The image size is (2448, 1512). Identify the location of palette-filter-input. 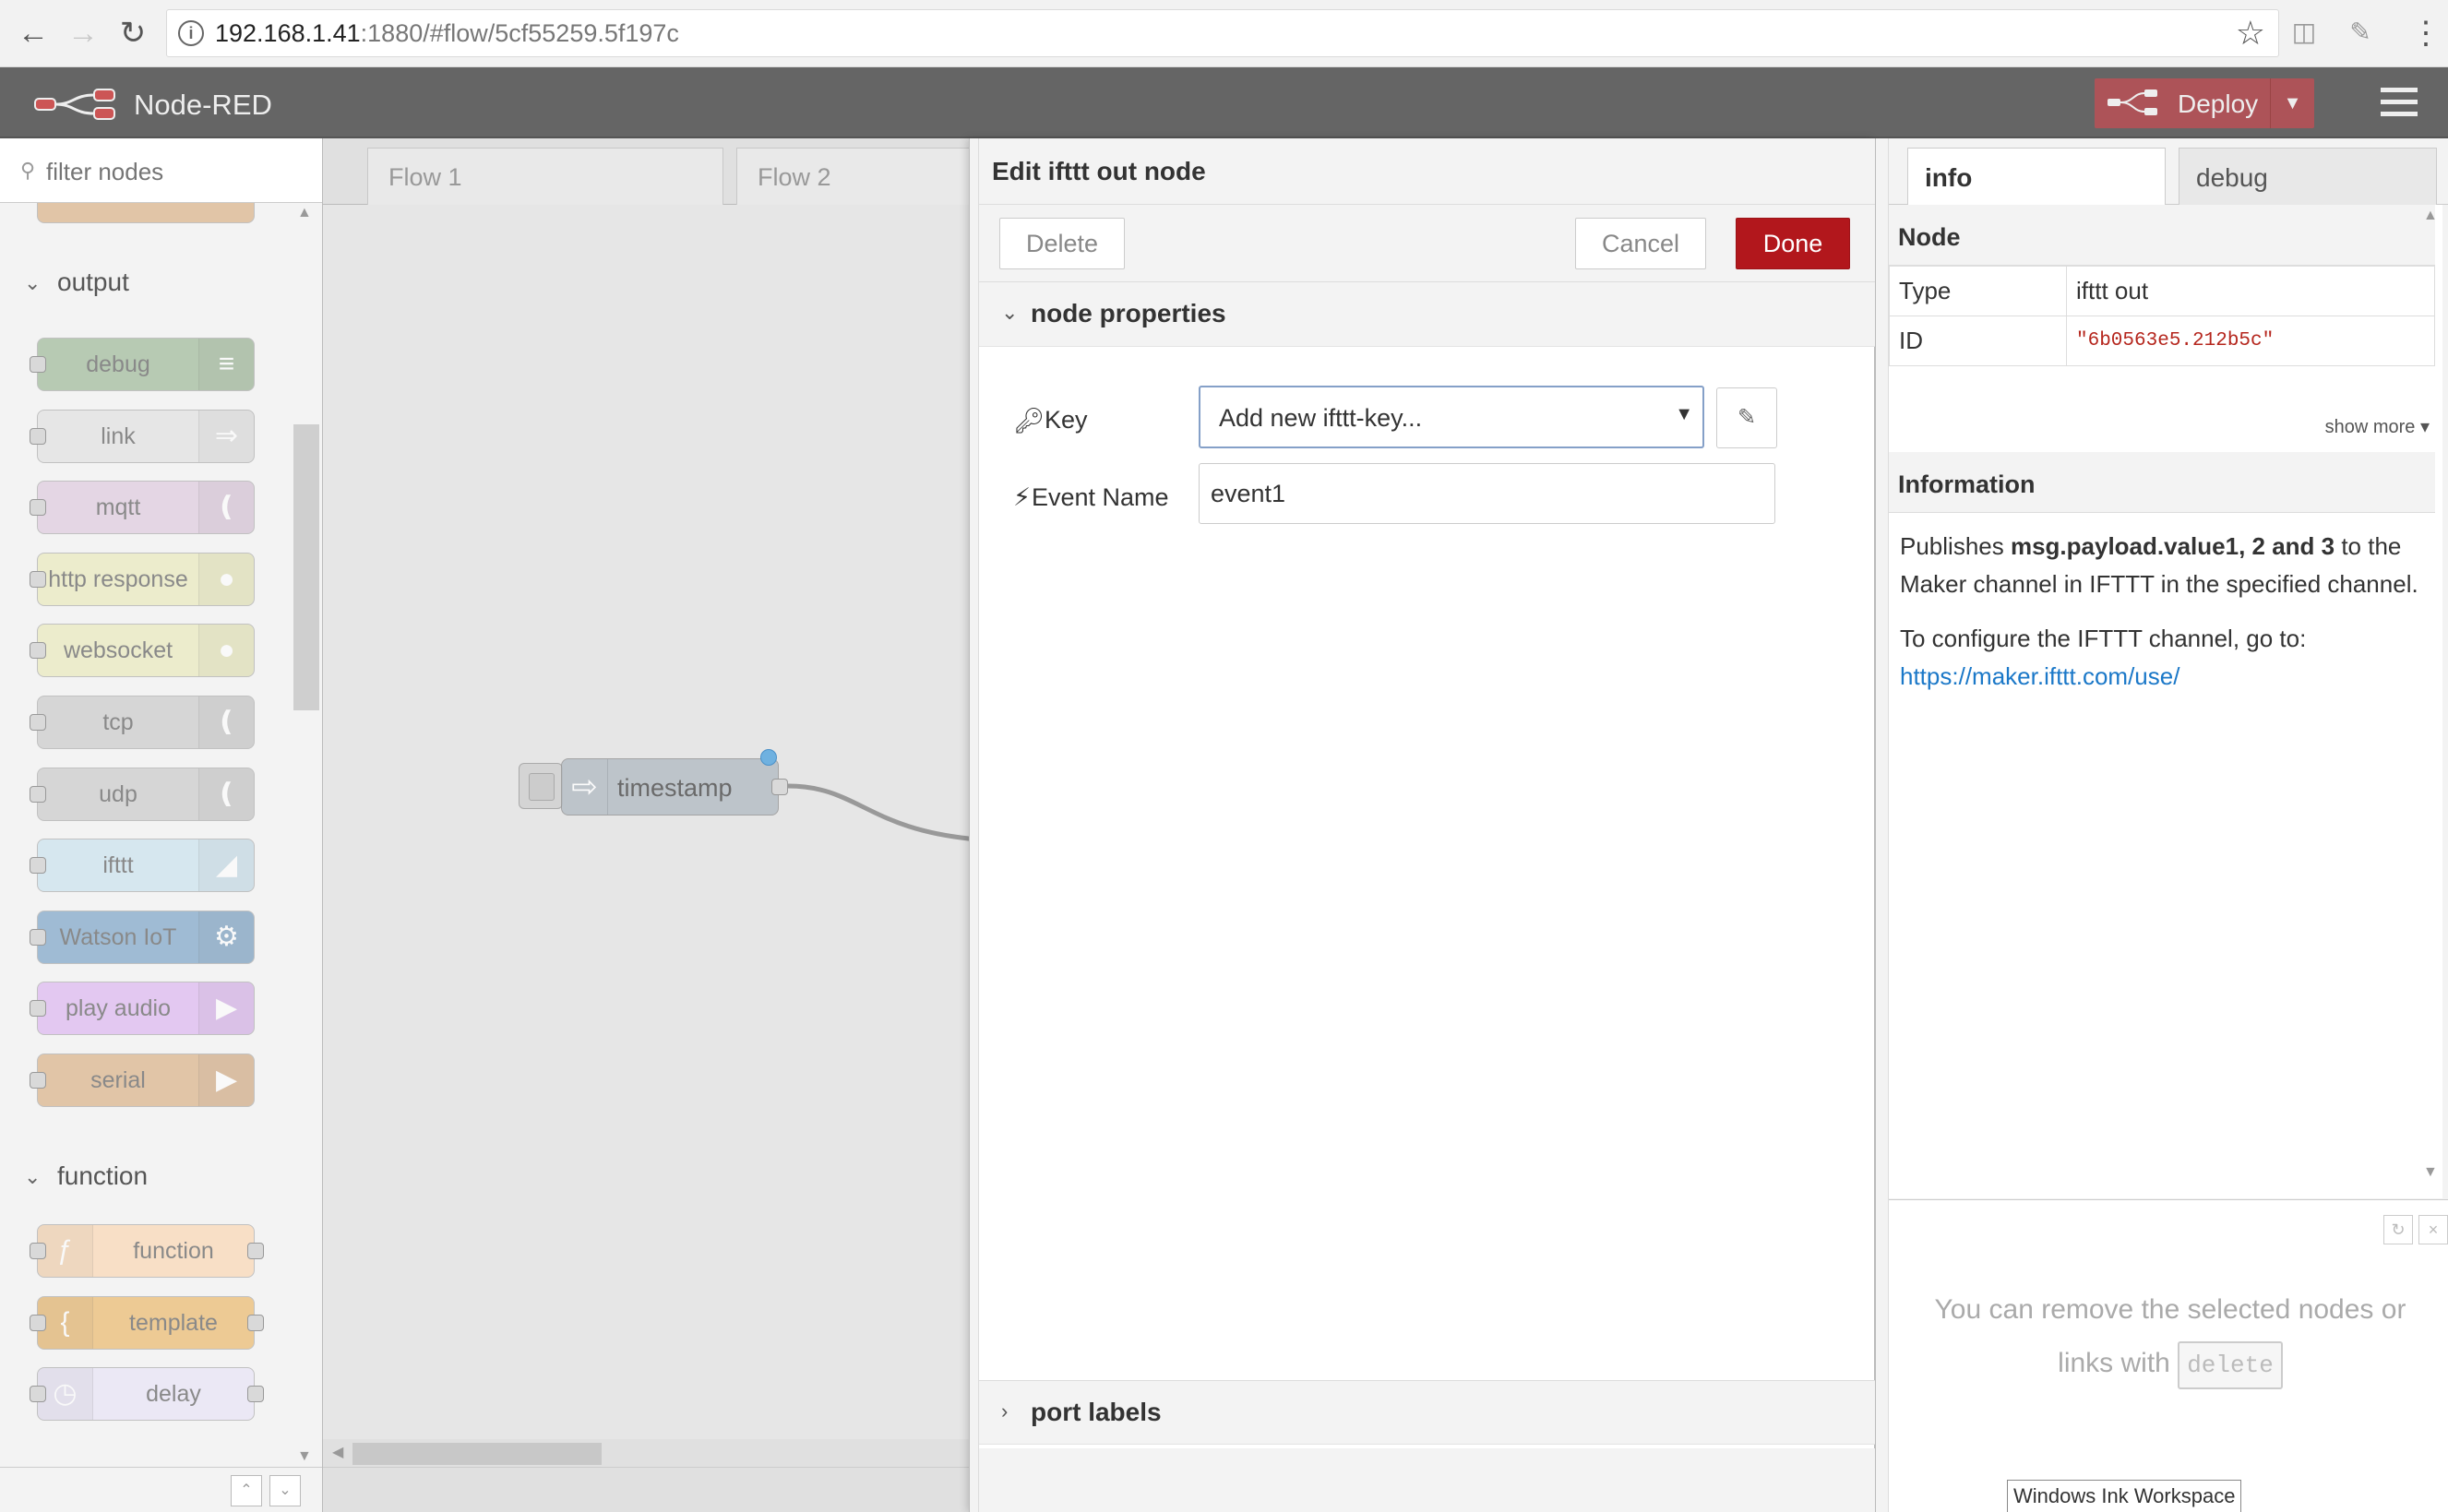
(175, 171).